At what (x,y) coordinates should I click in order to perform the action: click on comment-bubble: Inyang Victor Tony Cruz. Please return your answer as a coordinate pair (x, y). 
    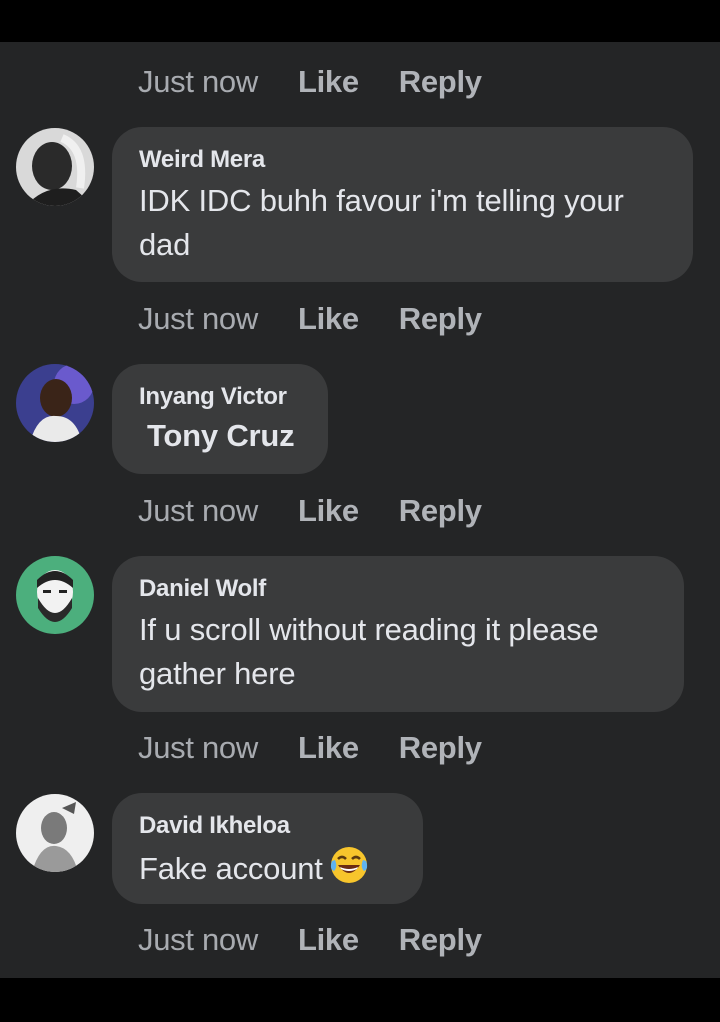
    Looking at the image, I should click on (220, 419).